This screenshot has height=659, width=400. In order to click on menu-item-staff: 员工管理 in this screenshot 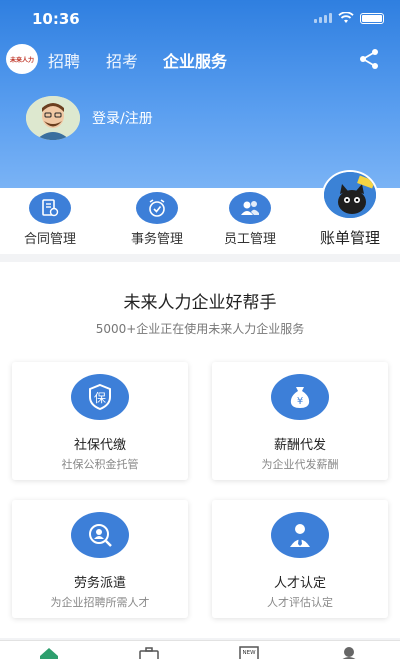, I will do `click(250, 221)`.